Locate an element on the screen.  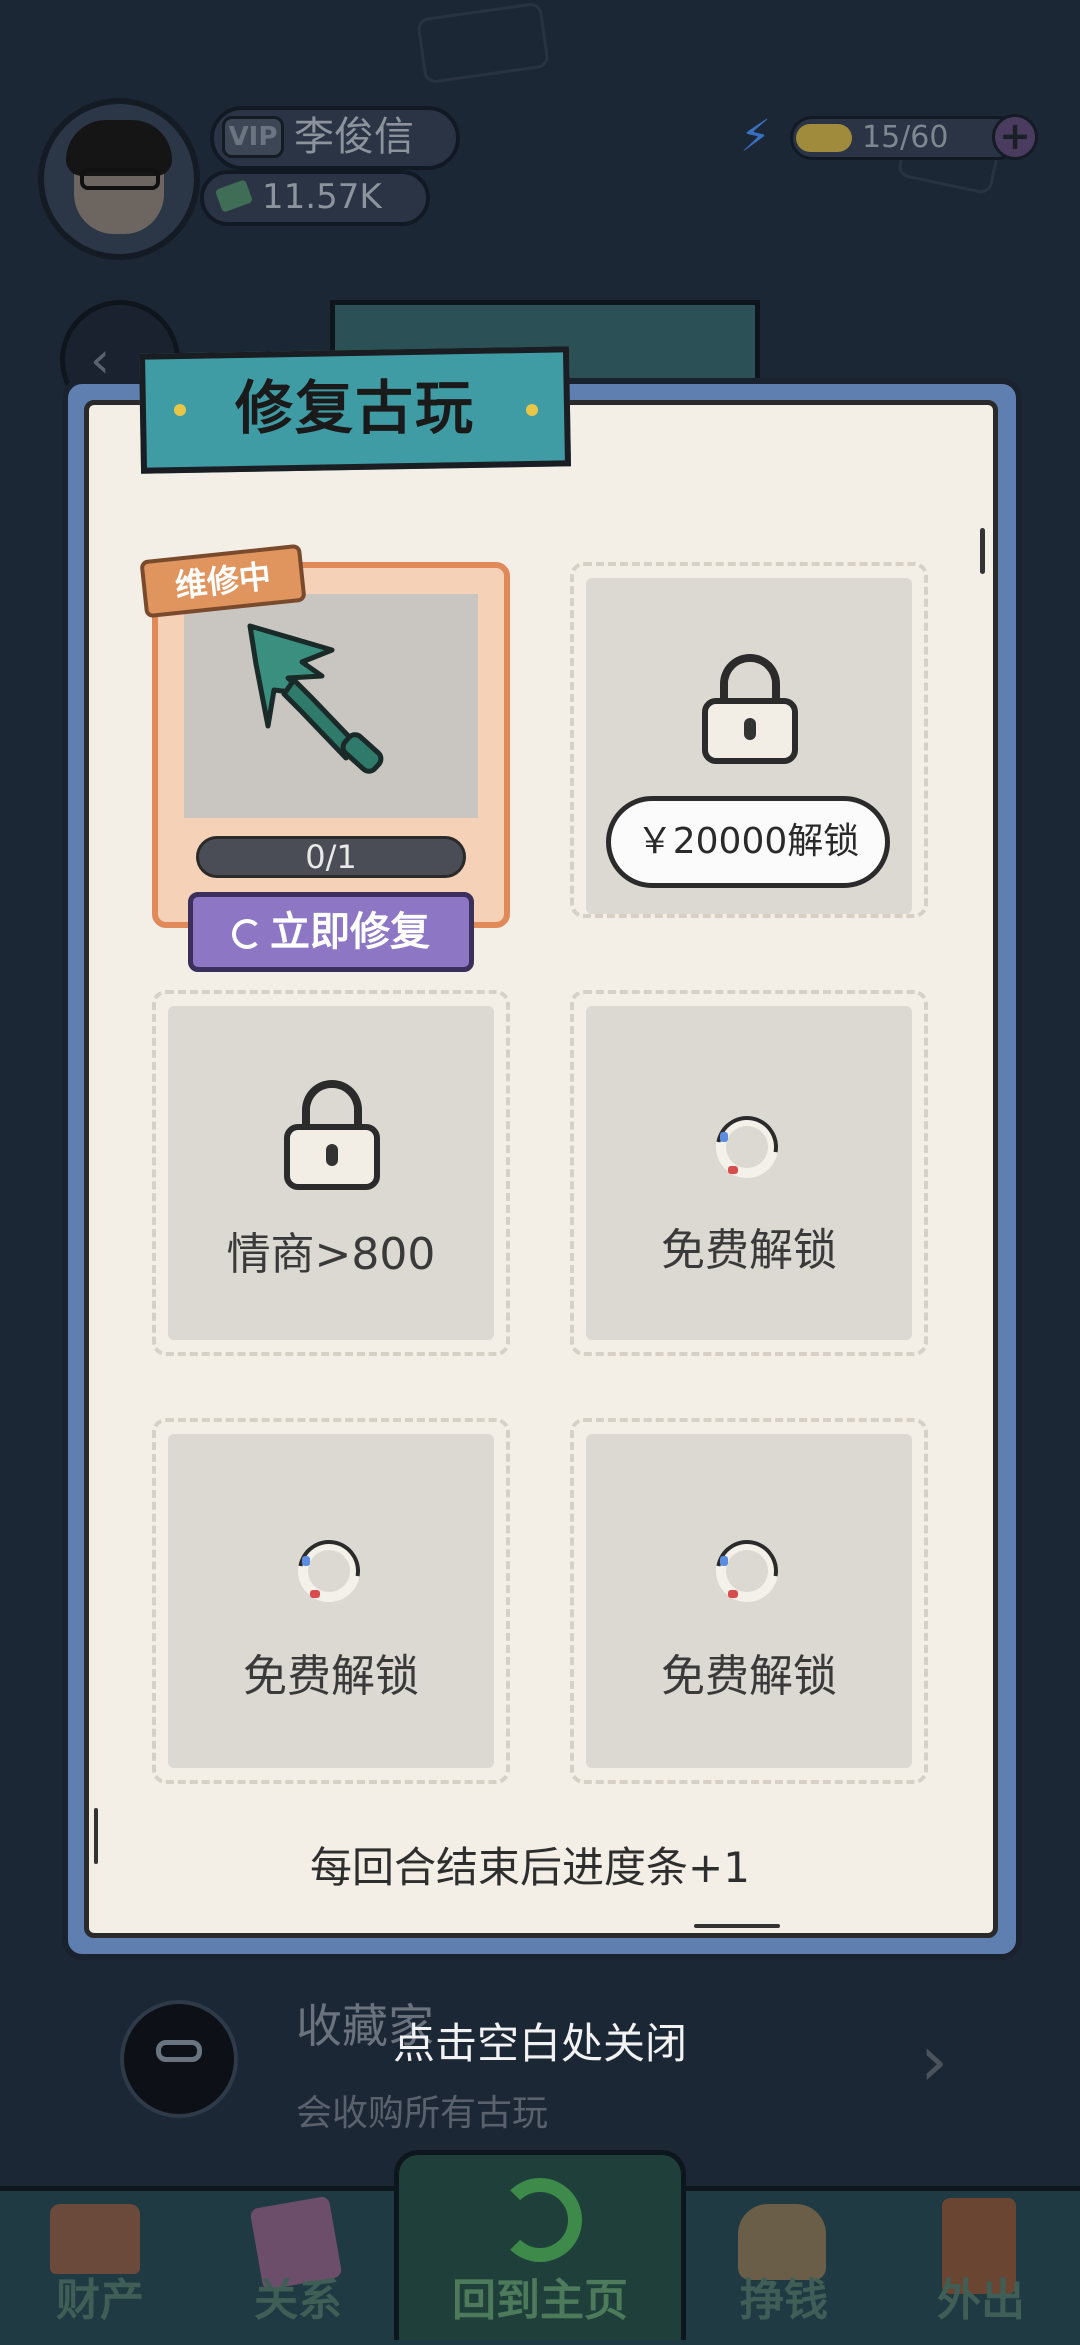
nav-assets-label: 财产 is located at coordinates (100, 2300).